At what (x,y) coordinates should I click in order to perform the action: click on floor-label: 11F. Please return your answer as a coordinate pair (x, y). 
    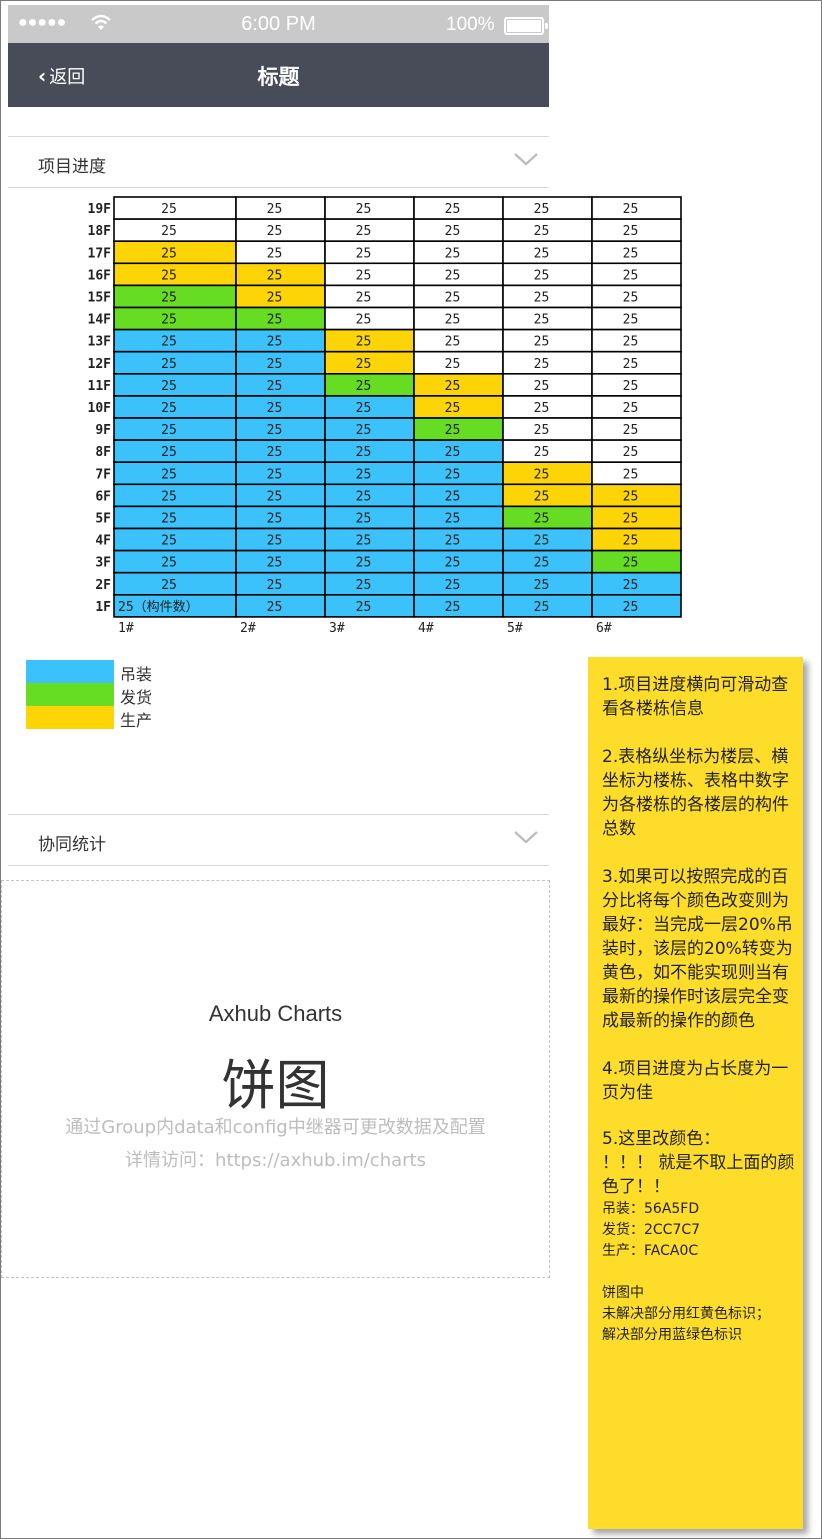
    Looking at the image, I should click on (100, 386).